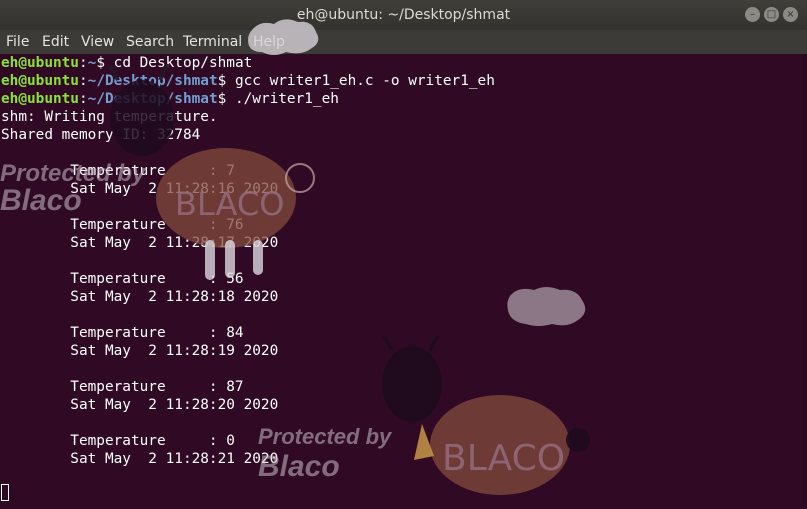  I want to click on timestamp-line: Sat May 2 11:28:21 2020, so click(140, 459).